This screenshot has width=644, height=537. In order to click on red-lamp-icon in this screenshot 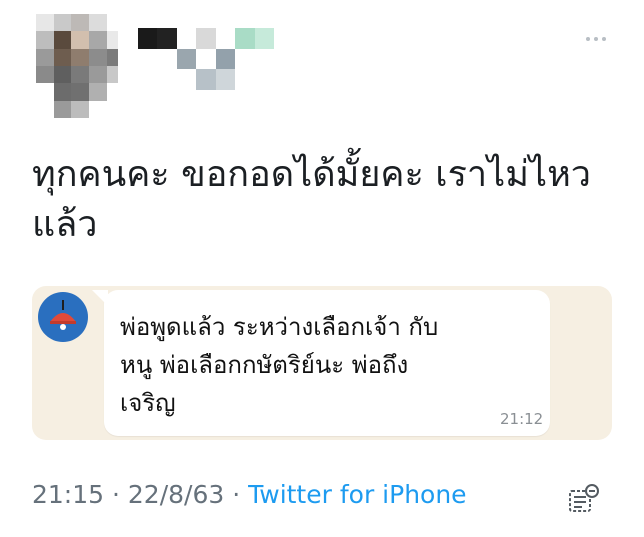, I will do `click(63, 315)`.